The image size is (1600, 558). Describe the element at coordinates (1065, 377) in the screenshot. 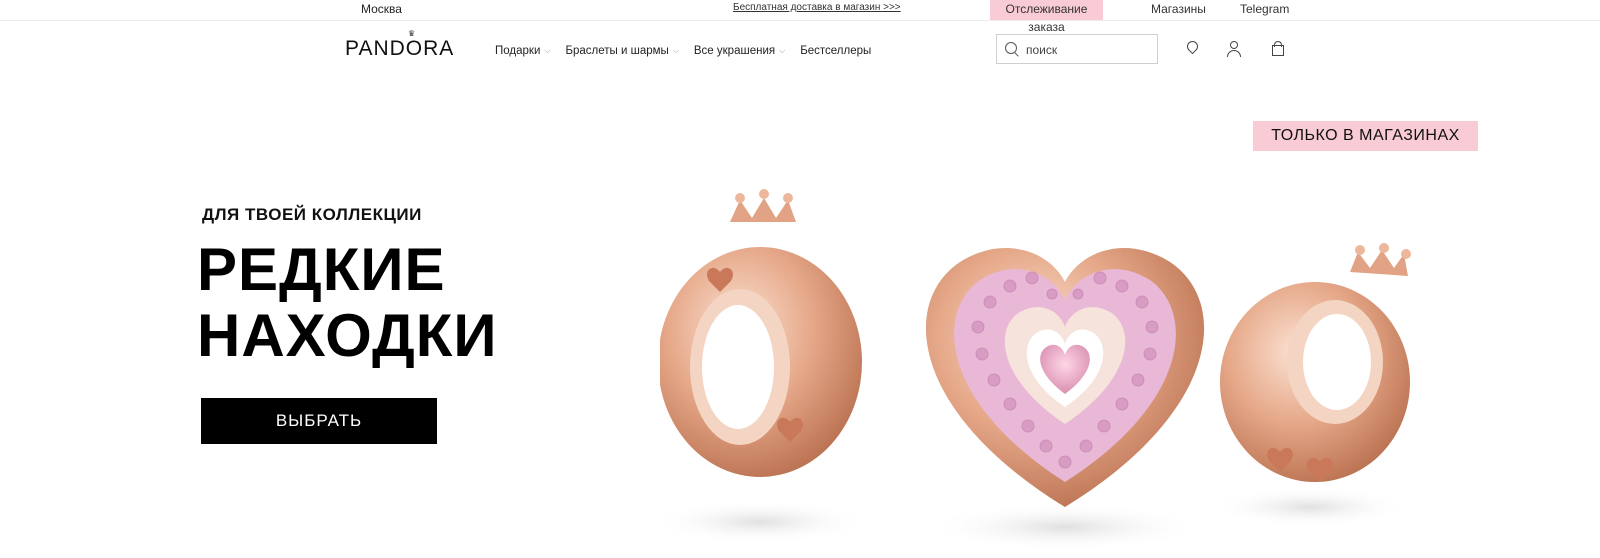

I see `pave-heart-charm` at that location.